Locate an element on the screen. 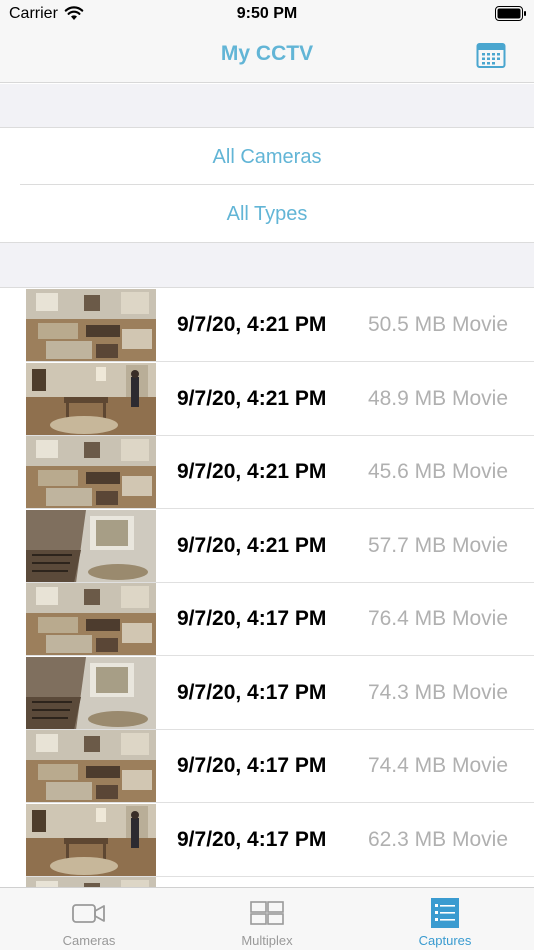  tab-label: Multiplex is located at coordinates (267, 940).